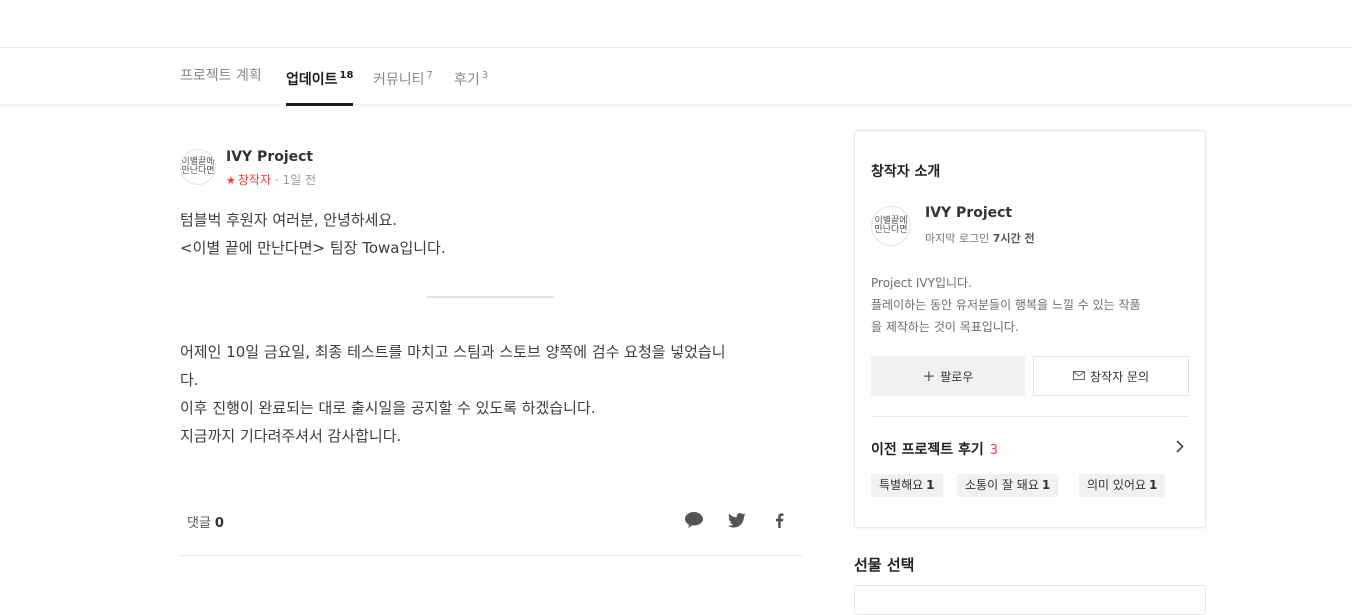  I want to click on post-divider, so click(491, 555).